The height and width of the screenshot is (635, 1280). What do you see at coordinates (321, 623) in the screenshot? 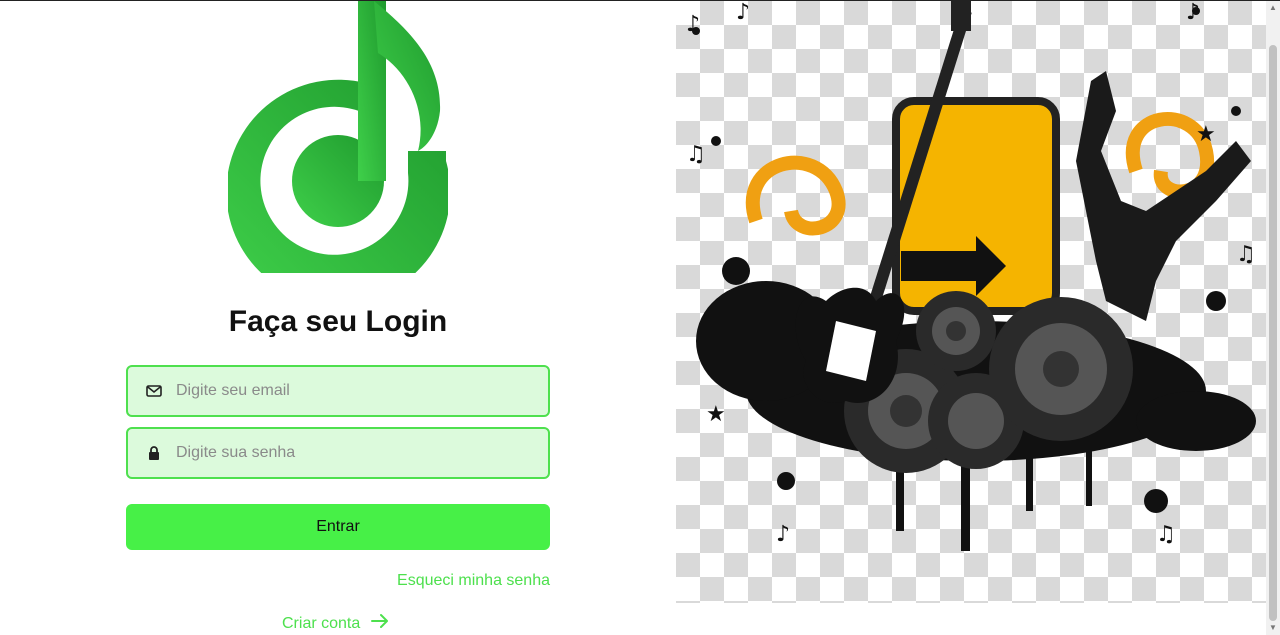
I see `create-account-label: Criar conta` at bounding box center [321, 623].